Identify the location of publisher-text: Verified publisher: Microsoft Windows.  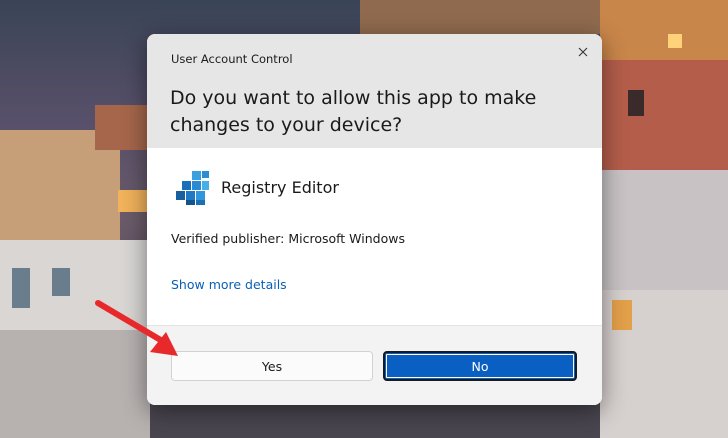
(288, 238).